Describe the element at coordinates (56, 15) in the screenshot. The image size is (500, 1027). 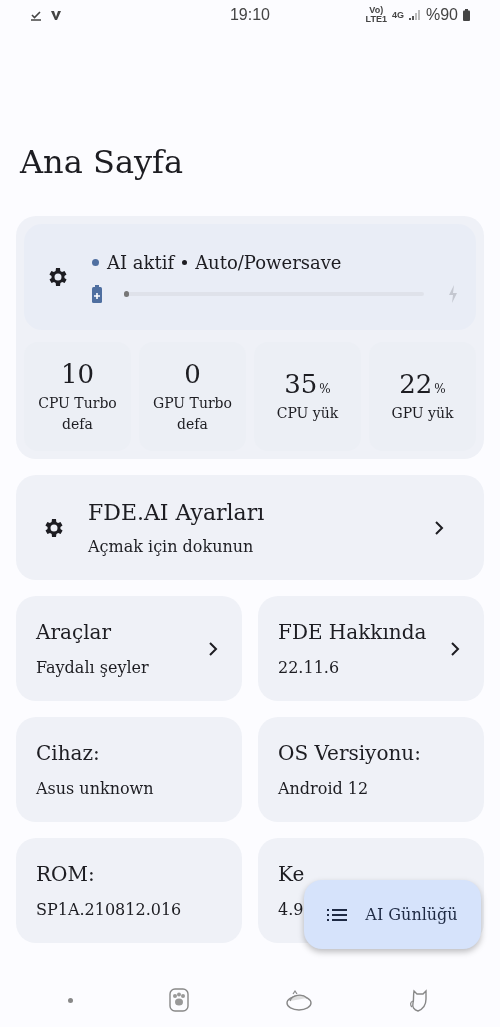
I see `v-logo-icon` at that location.